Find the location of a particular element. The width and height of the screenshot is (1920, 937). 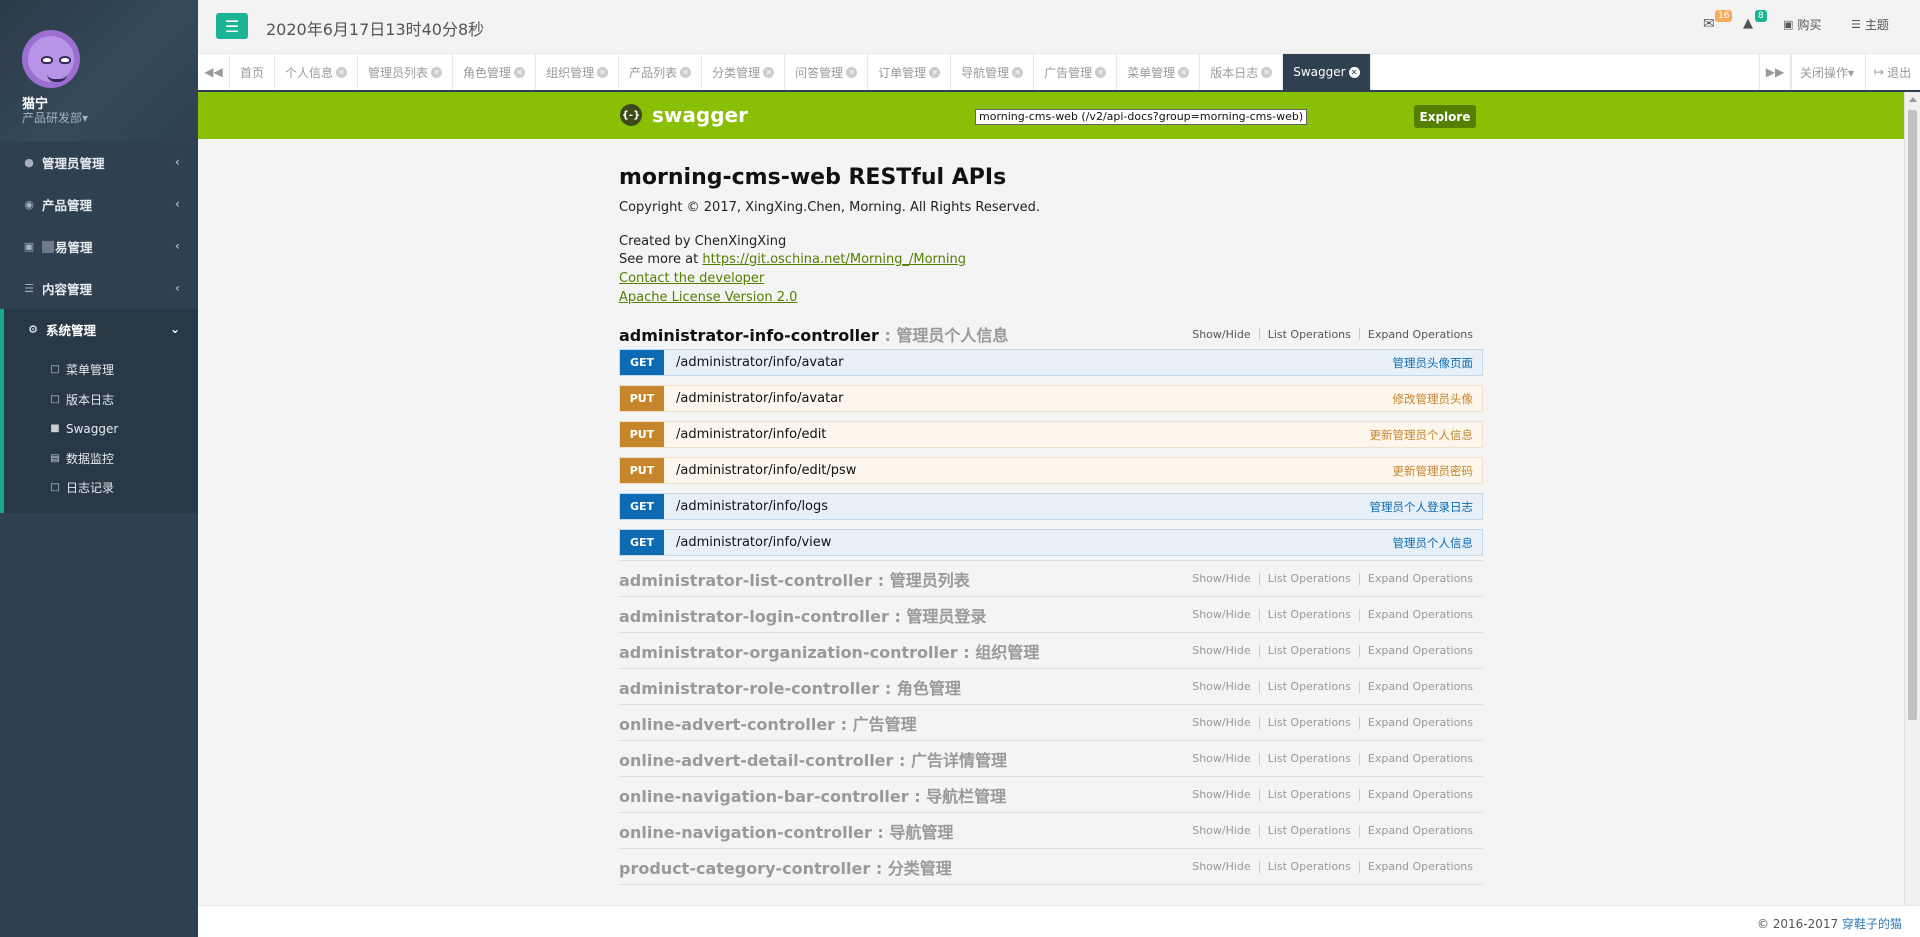

sidebar-item-content-management: ☰ 内容管理 ‹ is located at coordinates (99, 288).